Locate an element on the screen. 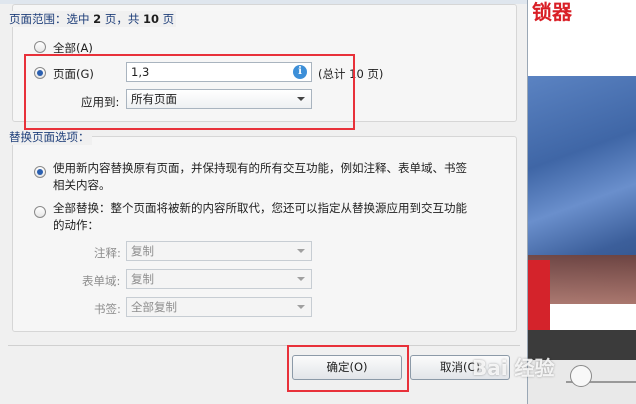 The image size is (636, 404). watermark: Bai 经验 is located at coordinates (513, 368).